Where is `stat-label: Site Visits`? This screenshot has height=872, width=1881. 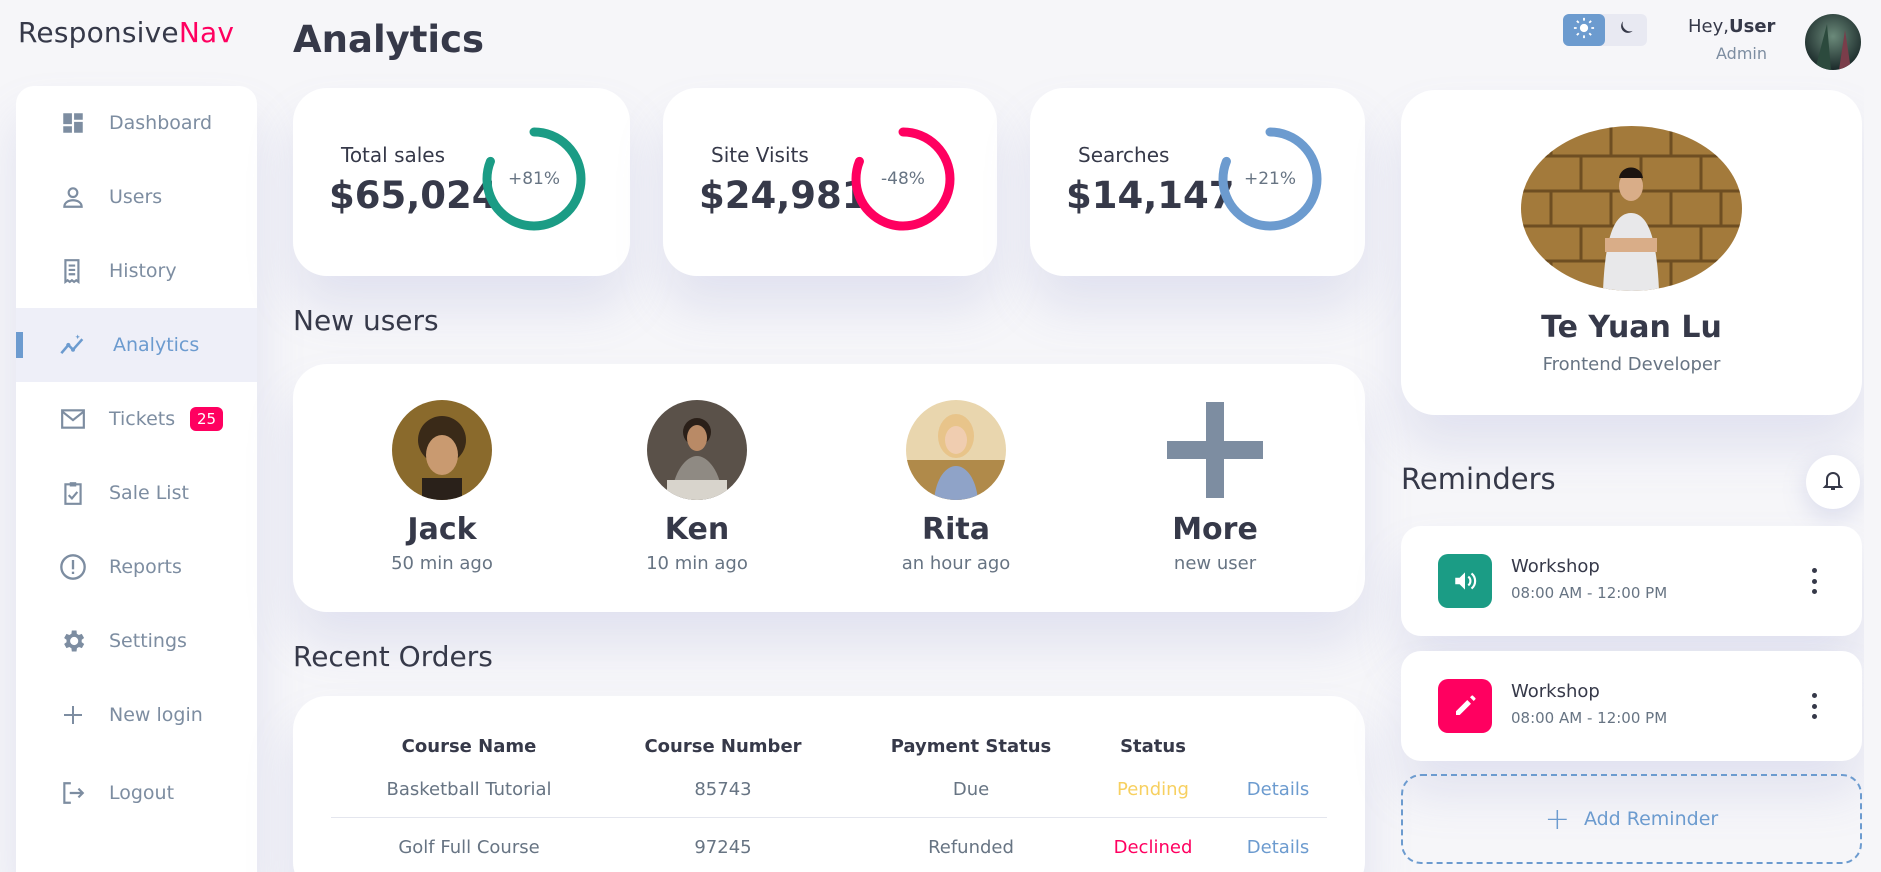
stat-label: Site Visits is located at coordinates (760, 155).